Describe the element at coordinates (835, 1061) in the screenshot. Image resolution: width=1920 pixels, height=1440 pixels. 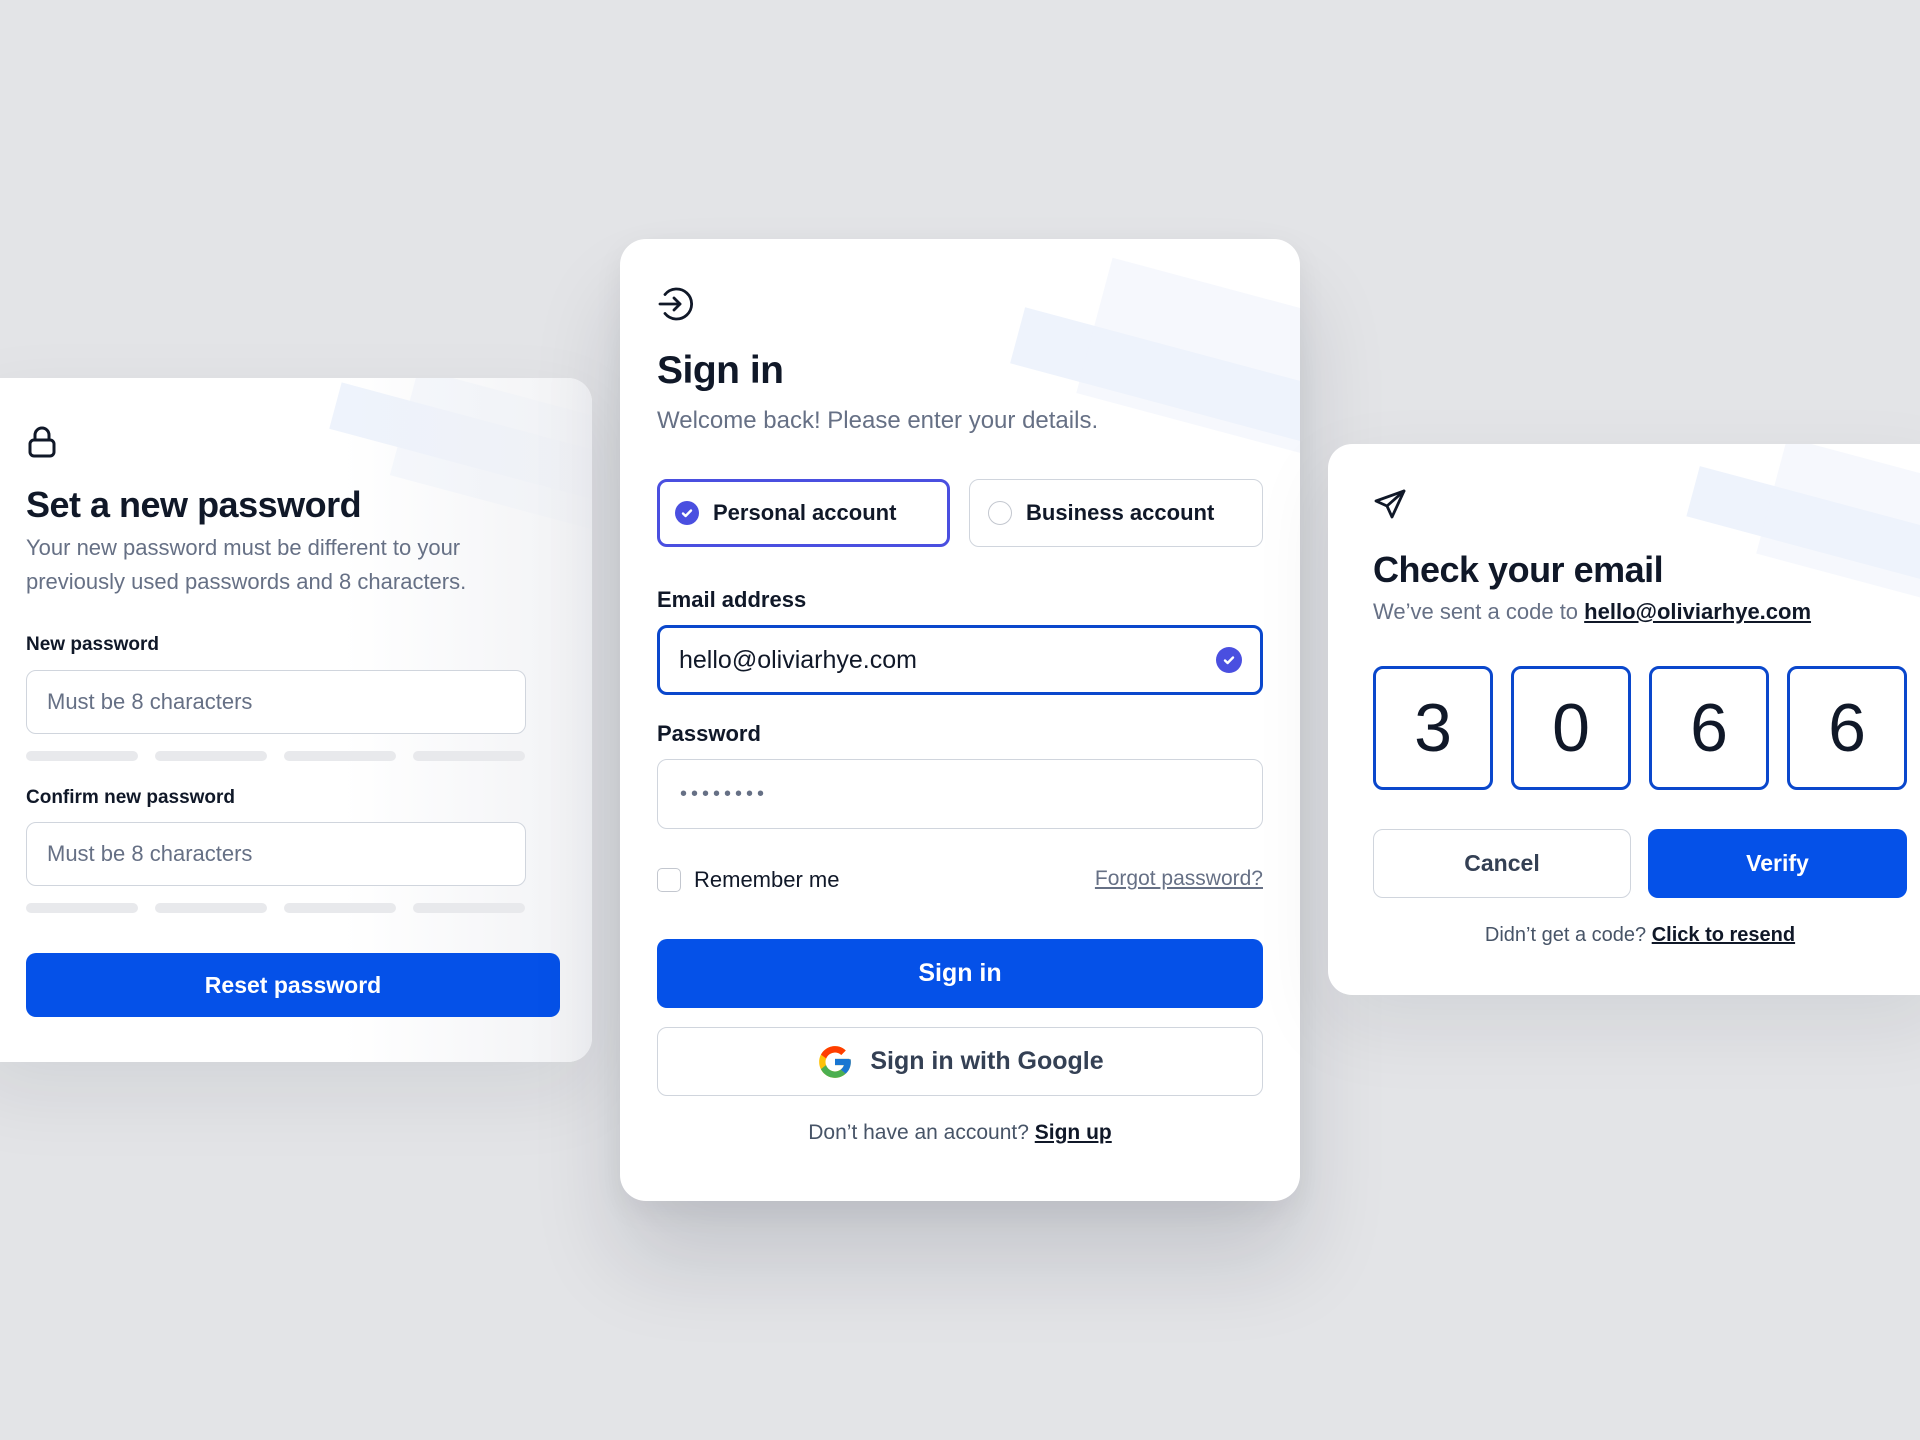
I see `google-icon` at that location.